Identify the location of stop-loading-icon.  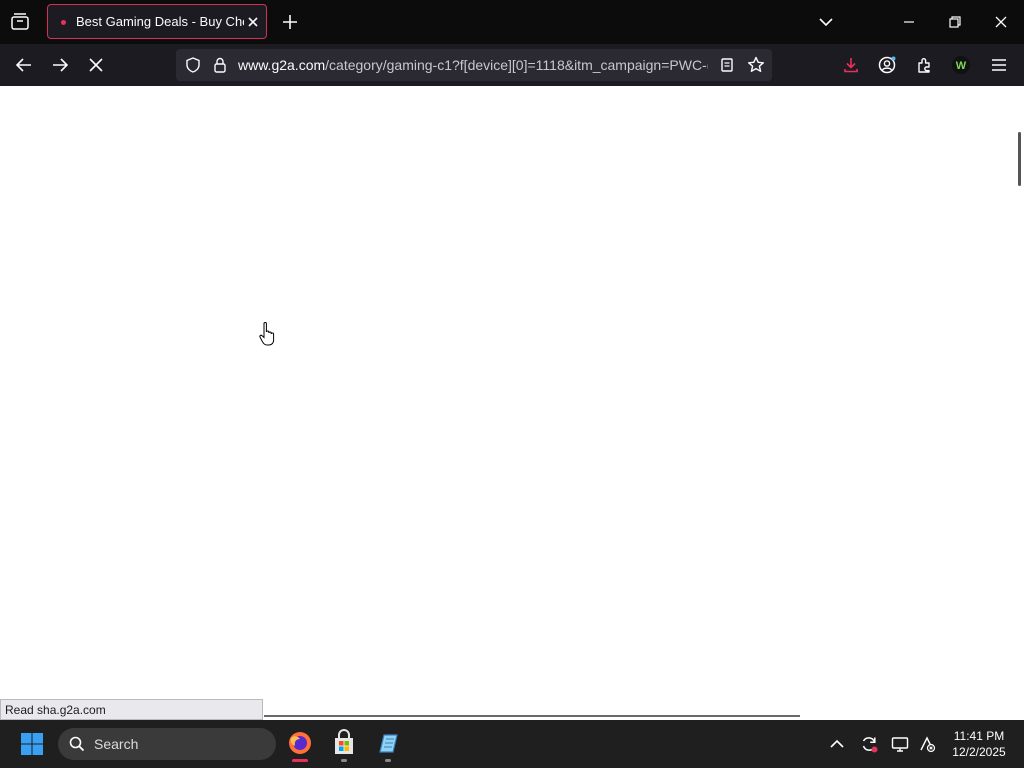
(96, 65).